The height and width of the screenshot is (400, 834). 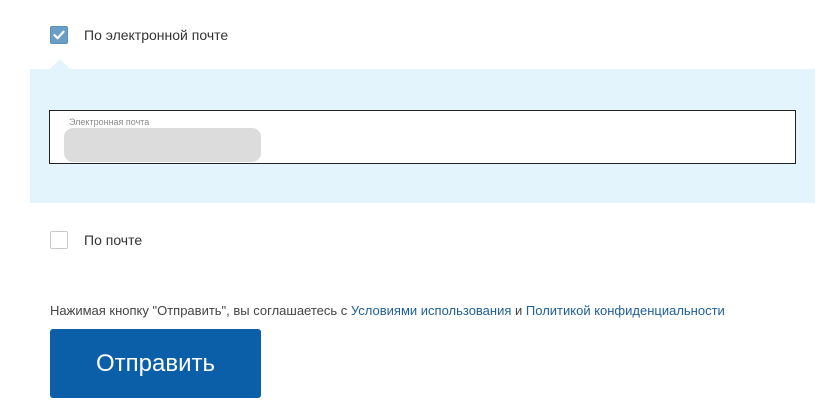 I want to click on email-option-label: По электронной почте, so click(x=156, y=35).